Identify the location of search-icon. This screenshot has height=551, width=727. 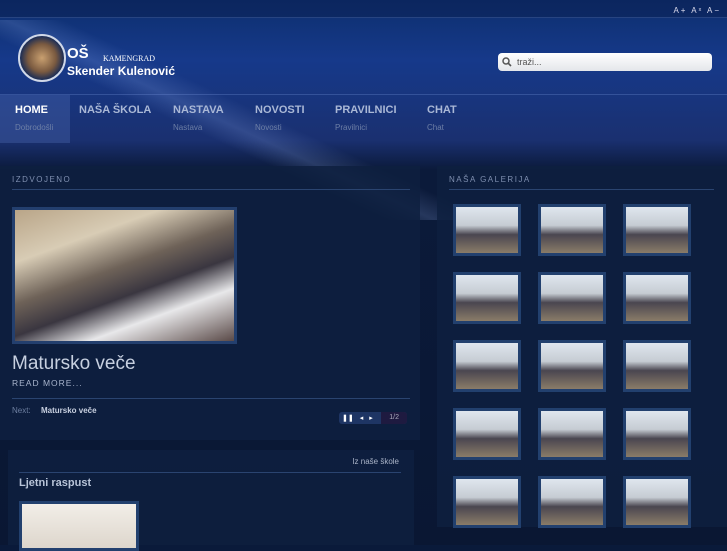
(507, 62).